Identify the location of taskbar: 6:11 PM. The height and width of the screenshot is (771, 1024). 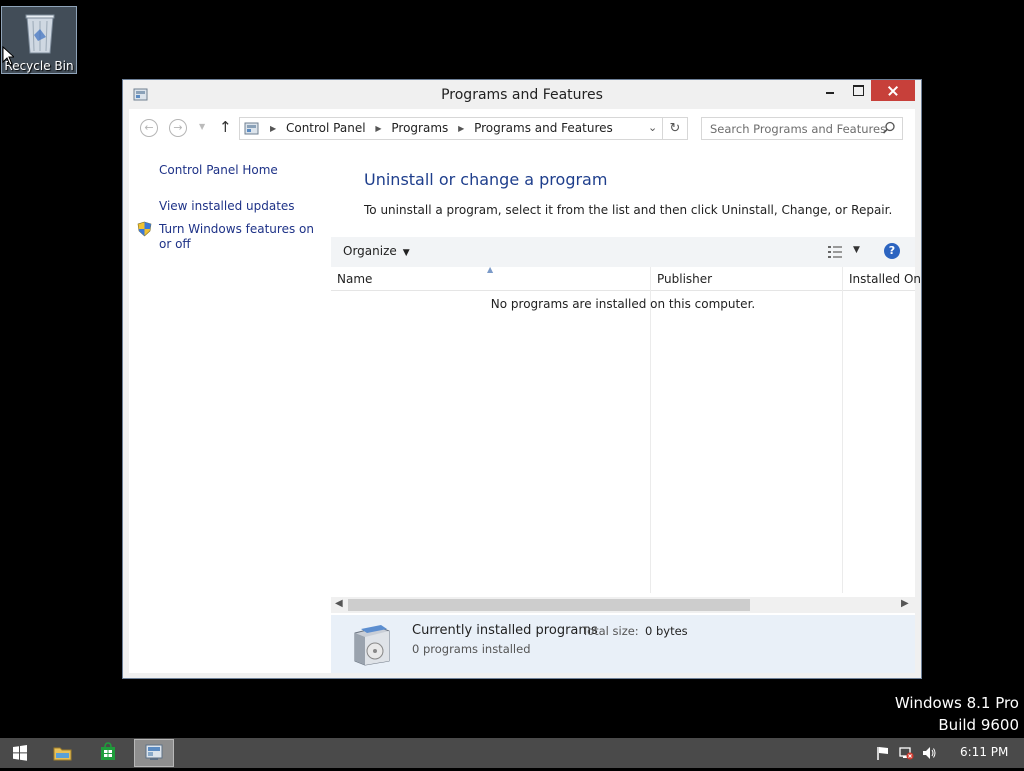
(512, 753).